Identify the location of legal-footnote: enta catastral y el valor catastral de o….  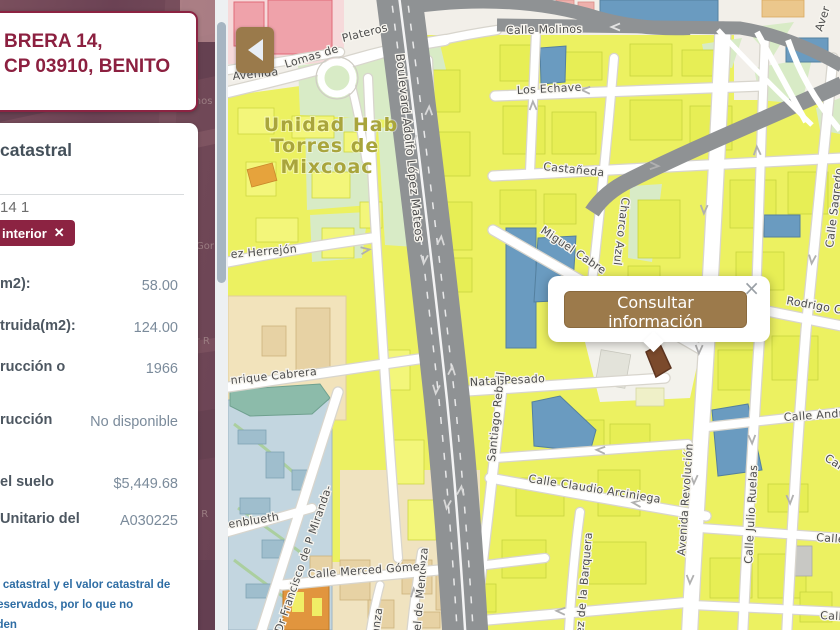
(86, 602).